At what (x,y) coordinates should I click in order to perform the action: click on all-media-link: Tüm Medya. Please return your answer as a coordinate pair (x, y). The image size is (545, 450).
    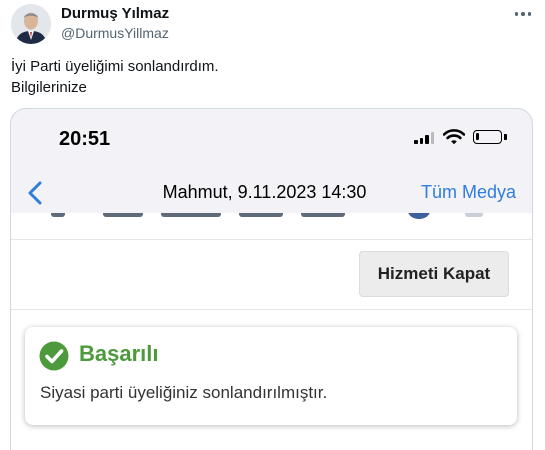
    Looking at the image, I should click on (468, 192).